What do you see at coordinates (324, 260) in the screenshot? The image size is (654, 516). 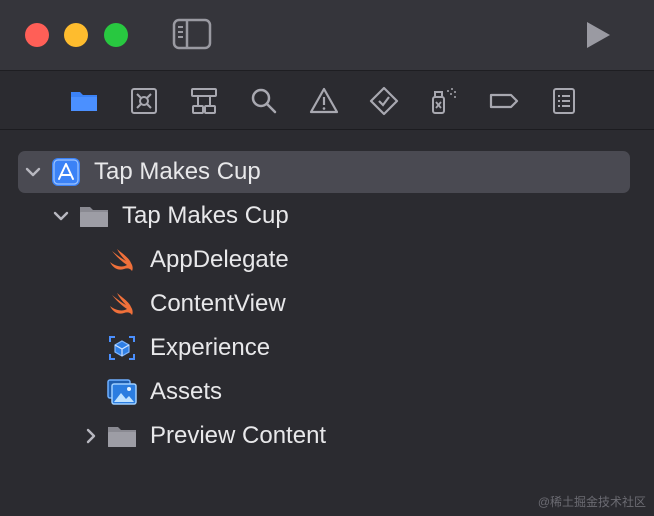 I see `tree-row-file: AppDelegate` at bounding box center [324, 260].